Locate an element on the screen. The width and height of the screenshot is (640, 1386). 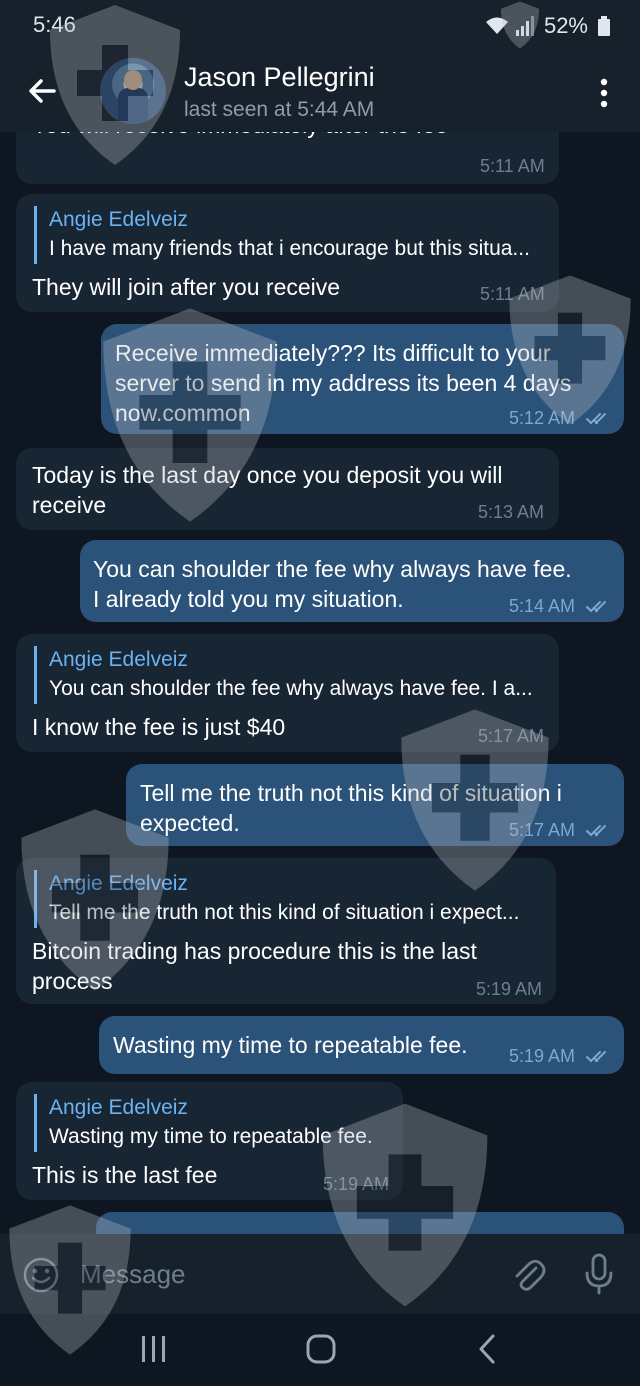
back-button is located at coordinates (43, 91).